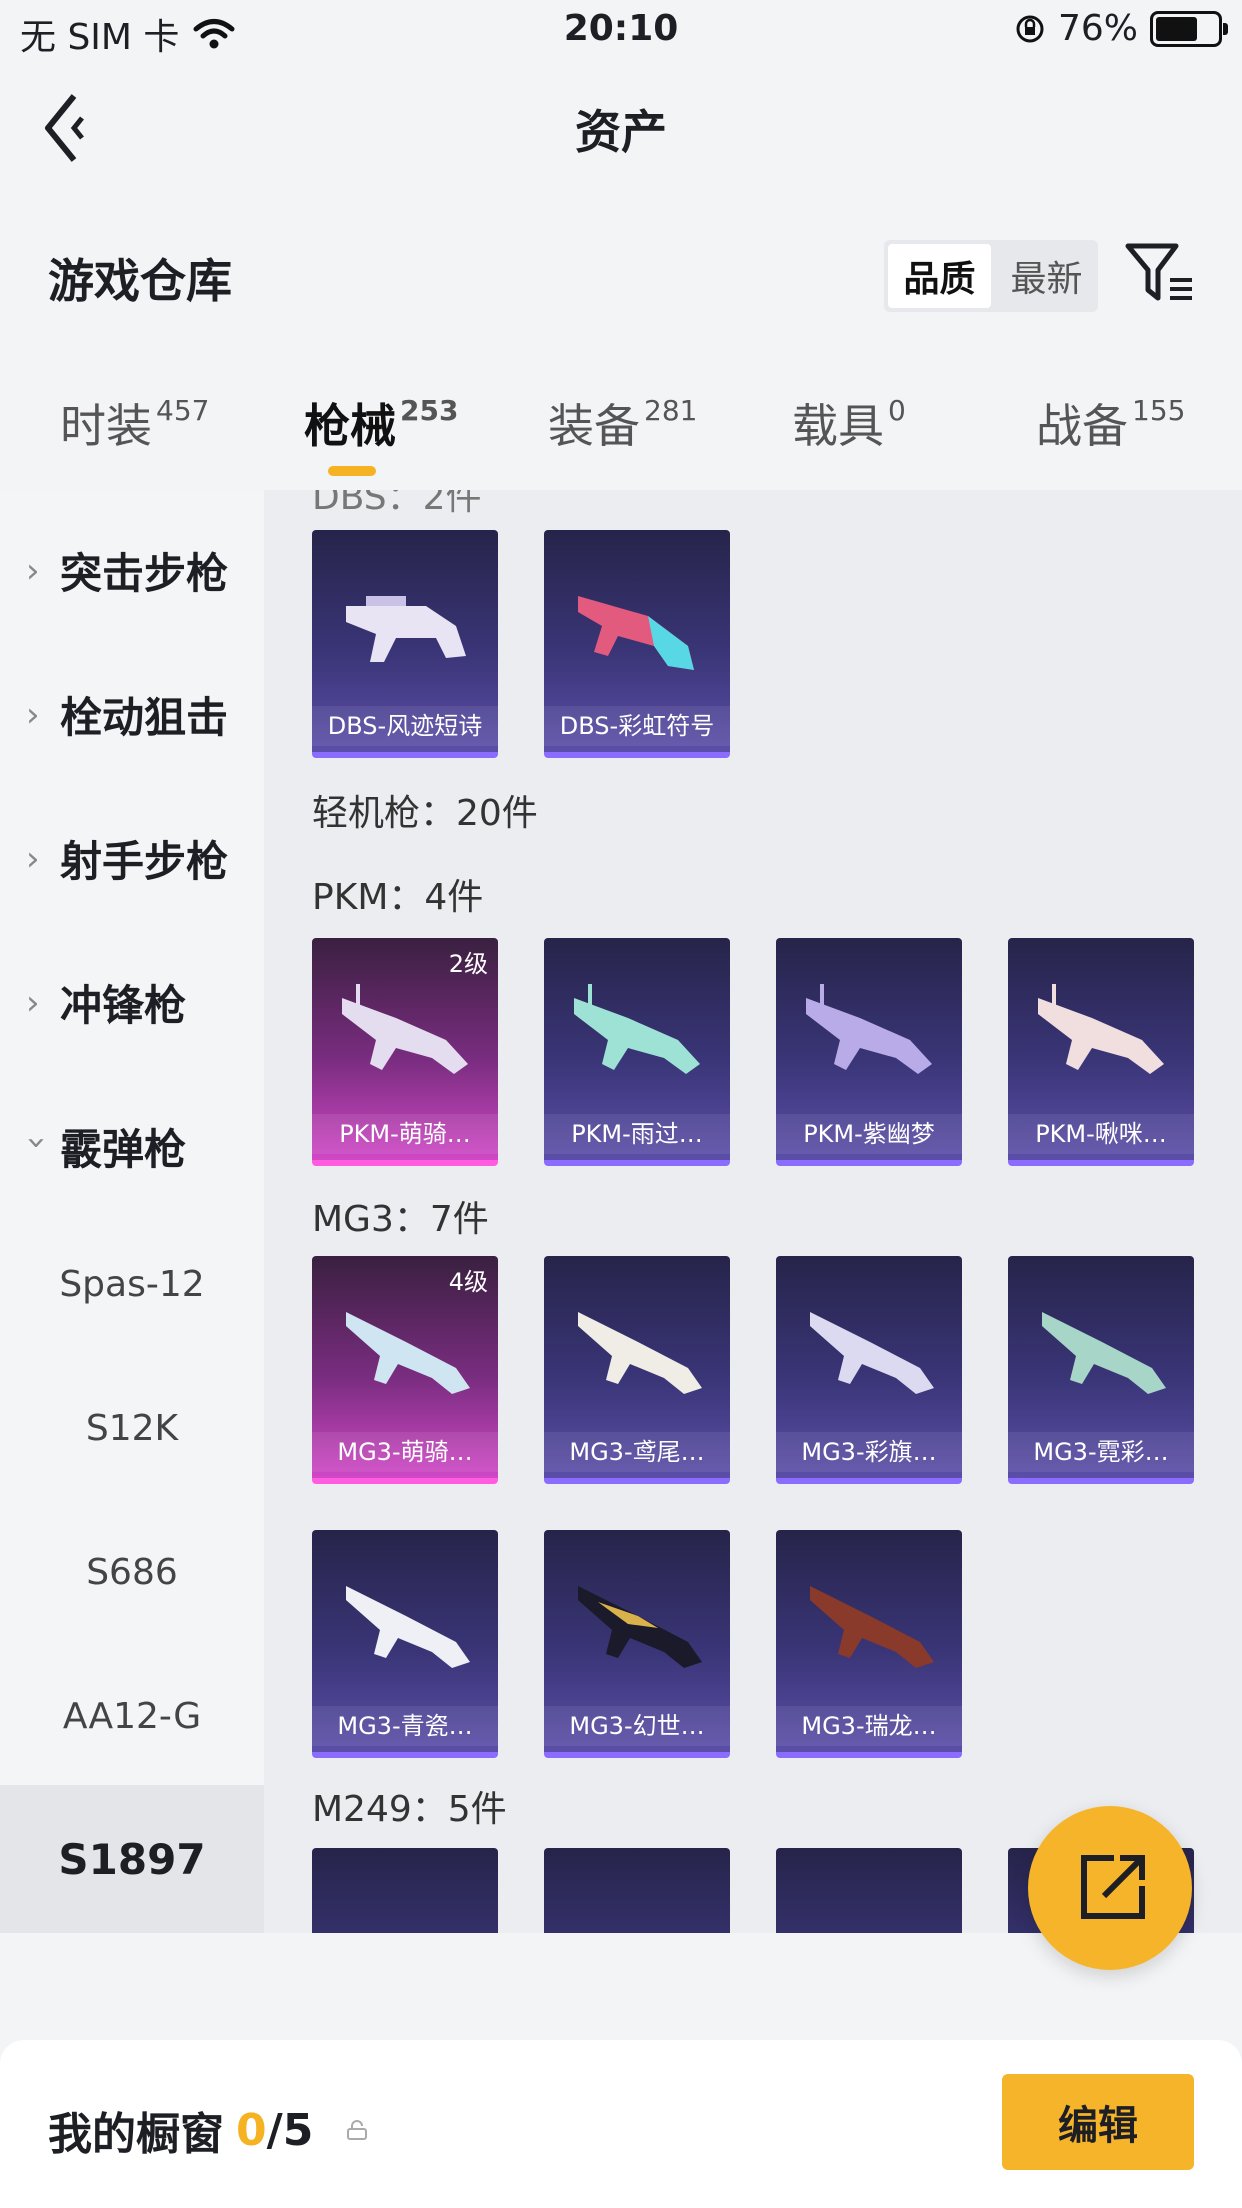 The width and height of the screenshot is (1242, 2208). Describe the element at coordinates (134, 423) in the screenshot. I see `tab-fashion: 时装 457` at that location.